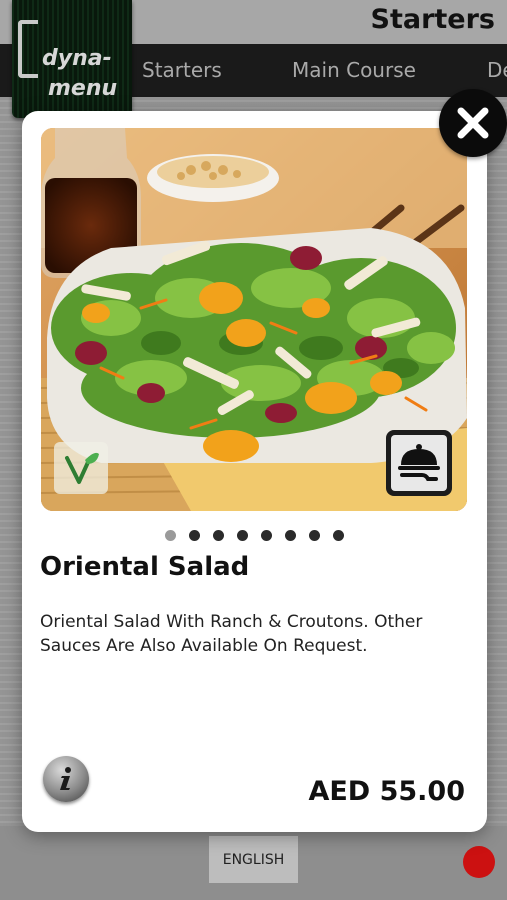 This screenshot has width=507, height=900. I want to click on serving-badge, so click(419, 463).